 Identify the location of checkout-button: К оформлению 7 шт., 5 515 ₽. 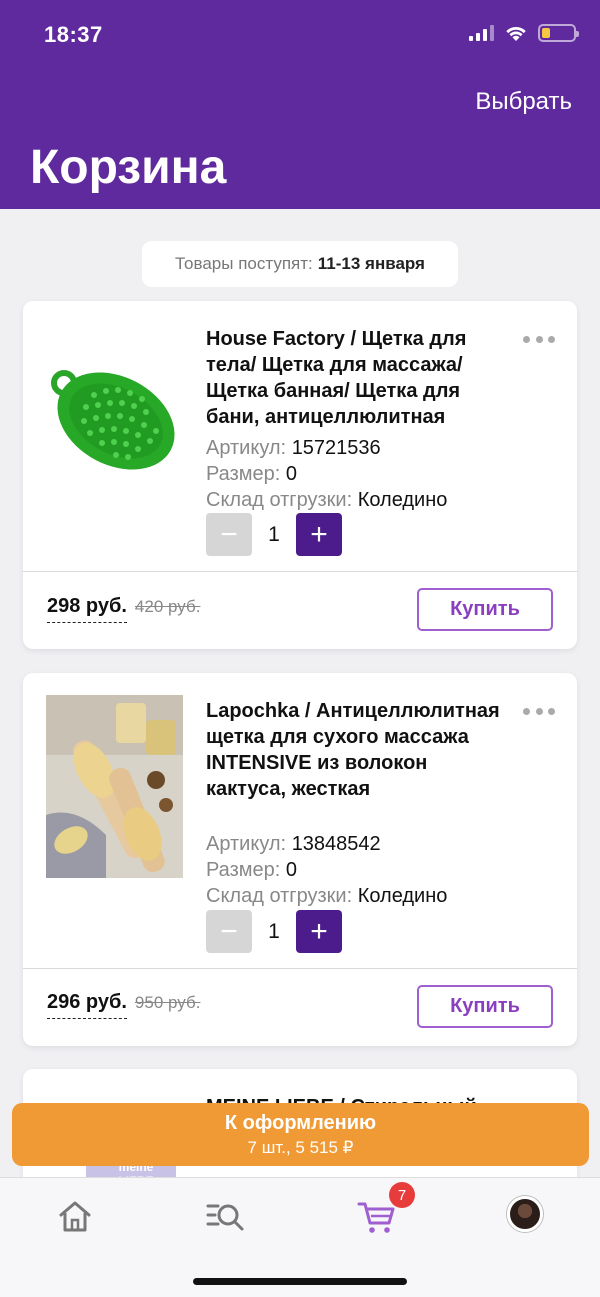
(300, 1134).